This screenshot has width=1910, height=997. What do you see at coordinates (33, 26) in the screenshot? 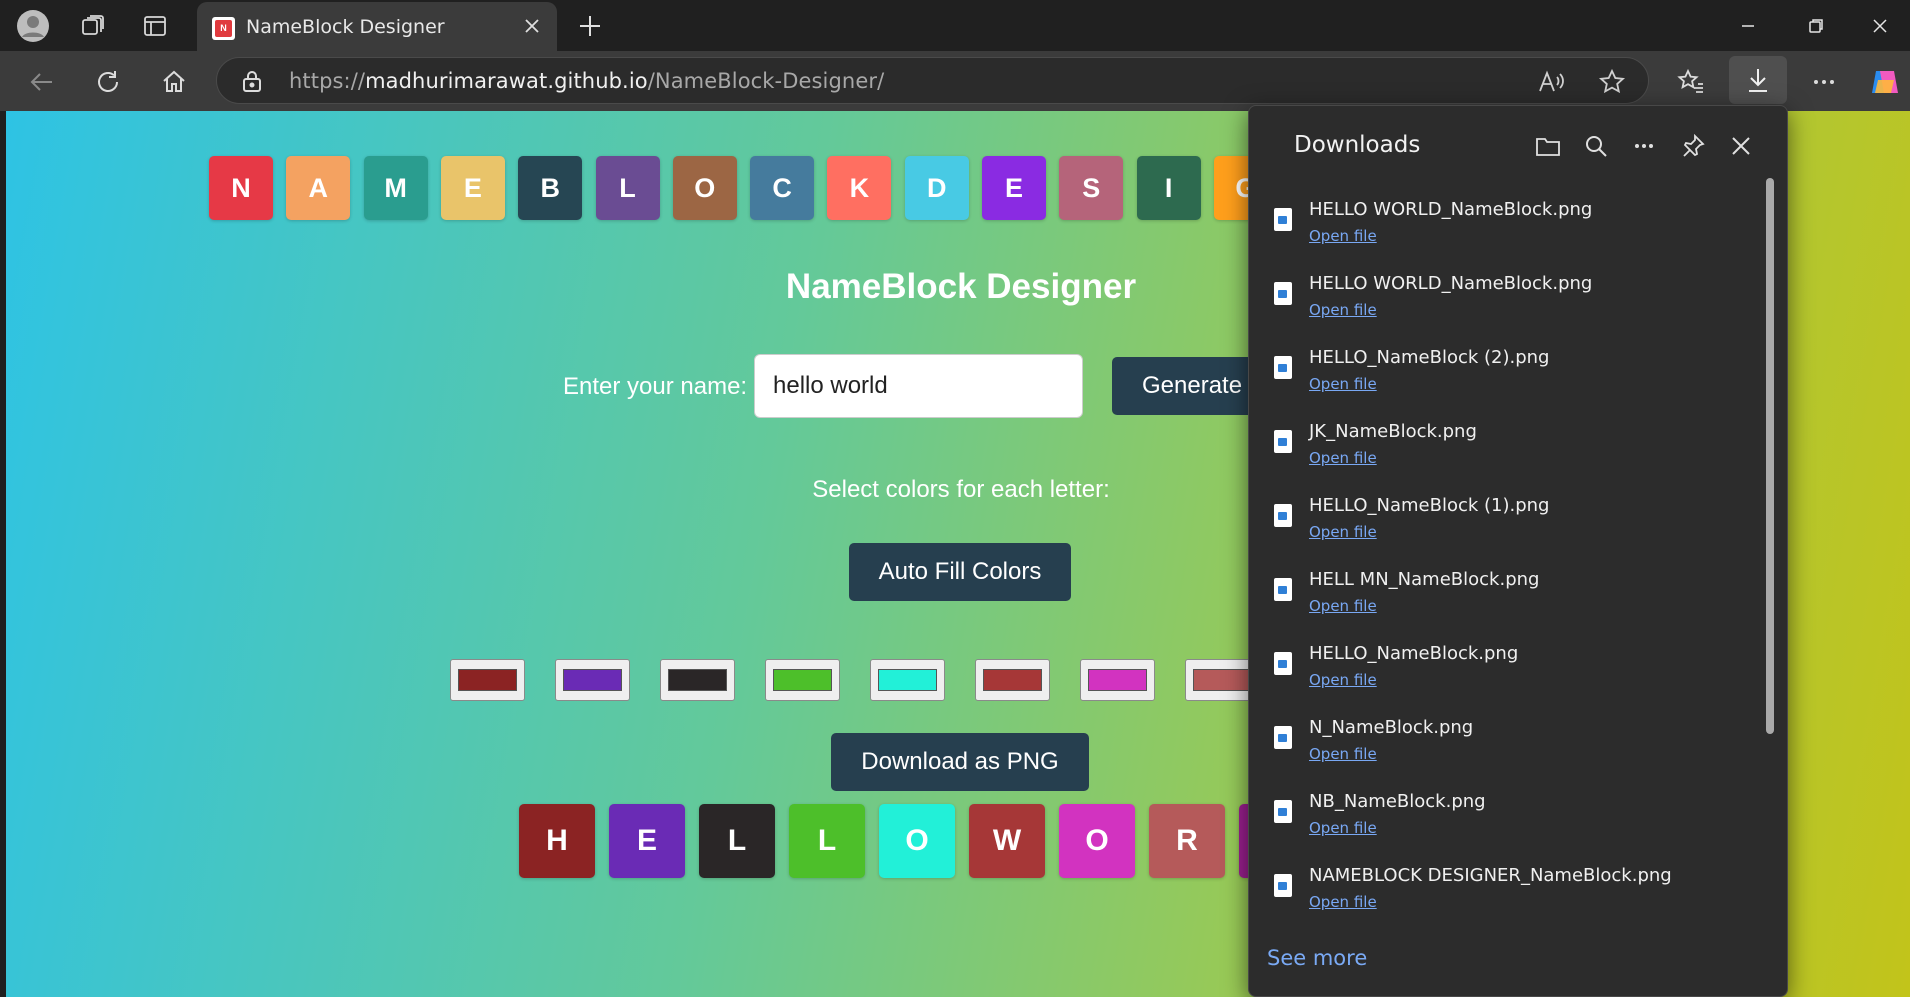
I see `profile-avatar-icon` at bounding box center [33, 26].